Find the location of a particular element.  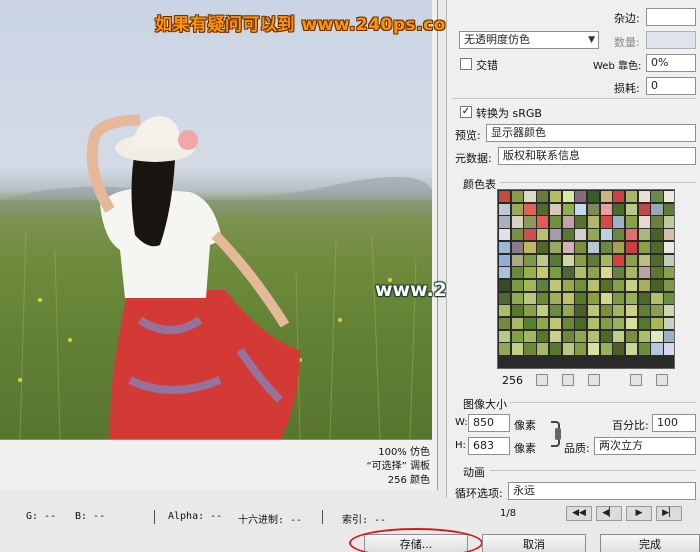

loop-options-select: 永远 is located at coordinates (602, 491).